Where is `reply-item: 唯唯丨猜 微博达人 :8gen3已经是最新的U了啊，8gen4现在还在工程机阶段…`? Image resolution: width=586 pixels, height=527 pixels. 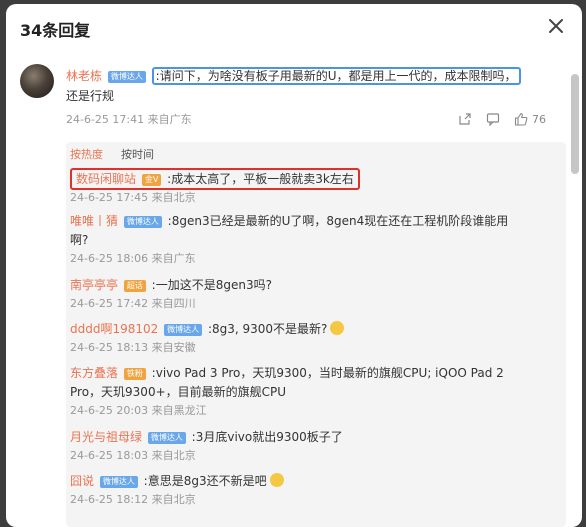 reply-item: 唯唯丨猜 微博达人 :8gen3已经是最新的U了啊，8gen4现在还在工程机阶段… is located at coordinates (312, 239).